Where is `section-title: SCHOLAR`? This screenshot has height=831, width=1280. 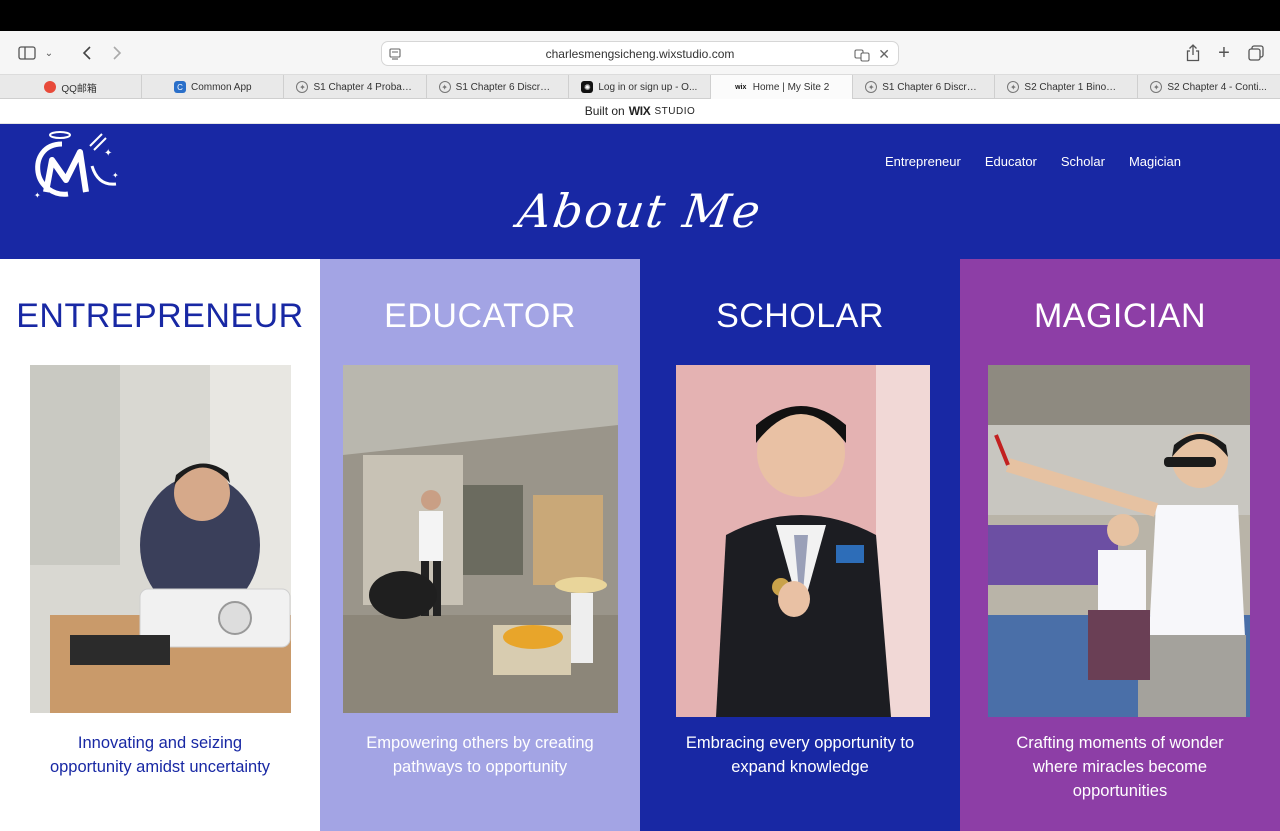 section-title: SCHOLAR is located at coordinates (800, 316).